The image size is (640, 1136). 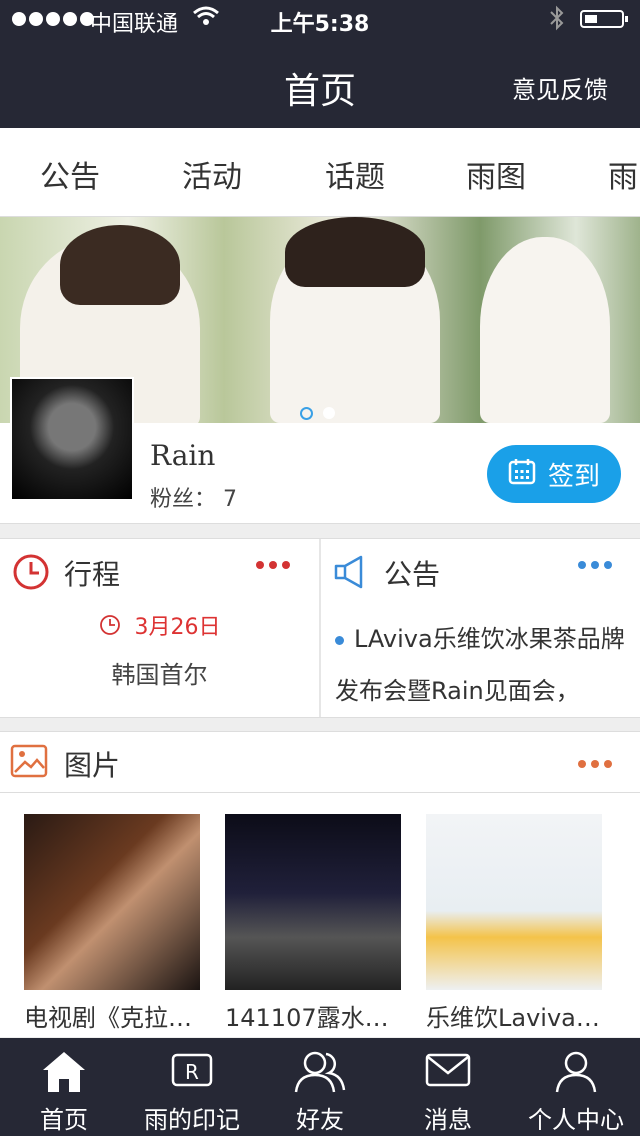 What do you see at coordinates (576, 1073) in the screenshot?
I see `user-icon` at bounding box center [576, 1073].